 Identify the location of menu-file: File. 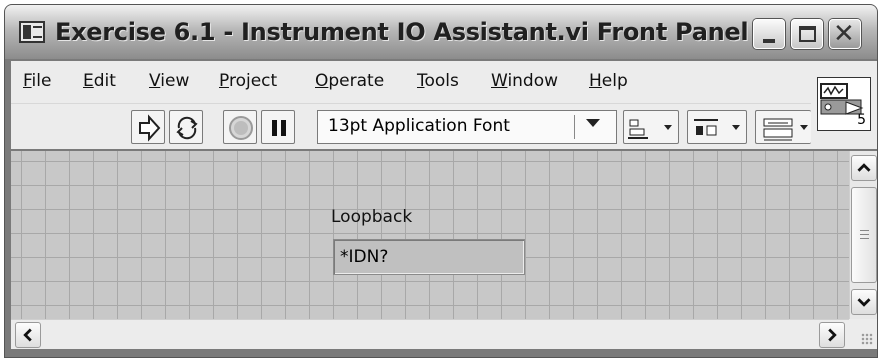
(37, 81).